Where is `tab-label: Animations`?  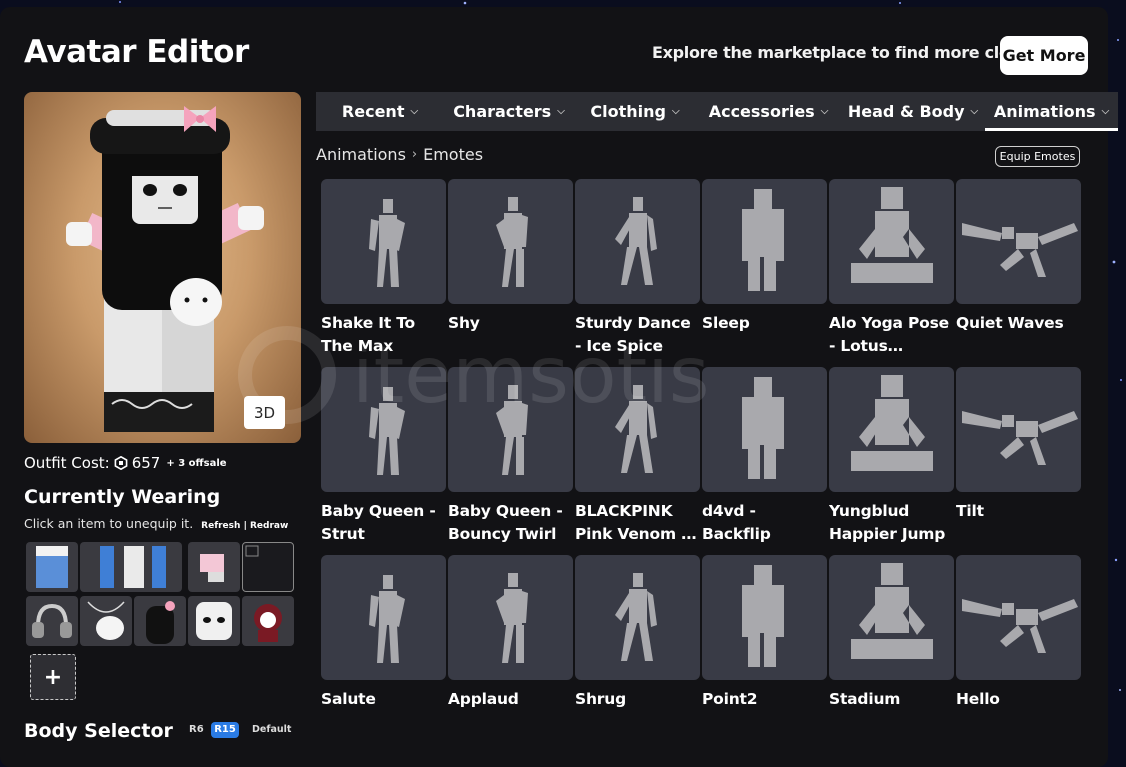 tab-label: Animations is located at coordinates (1044, 111).